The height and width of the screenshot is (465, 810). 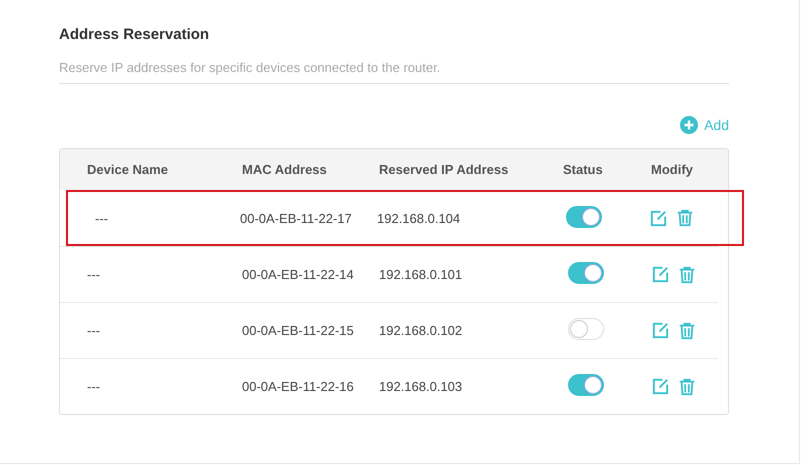 What do you see at coordinates (127, 169) in the screenshot?
I see `column-header: Device Name` at bounding box center [127, 169].